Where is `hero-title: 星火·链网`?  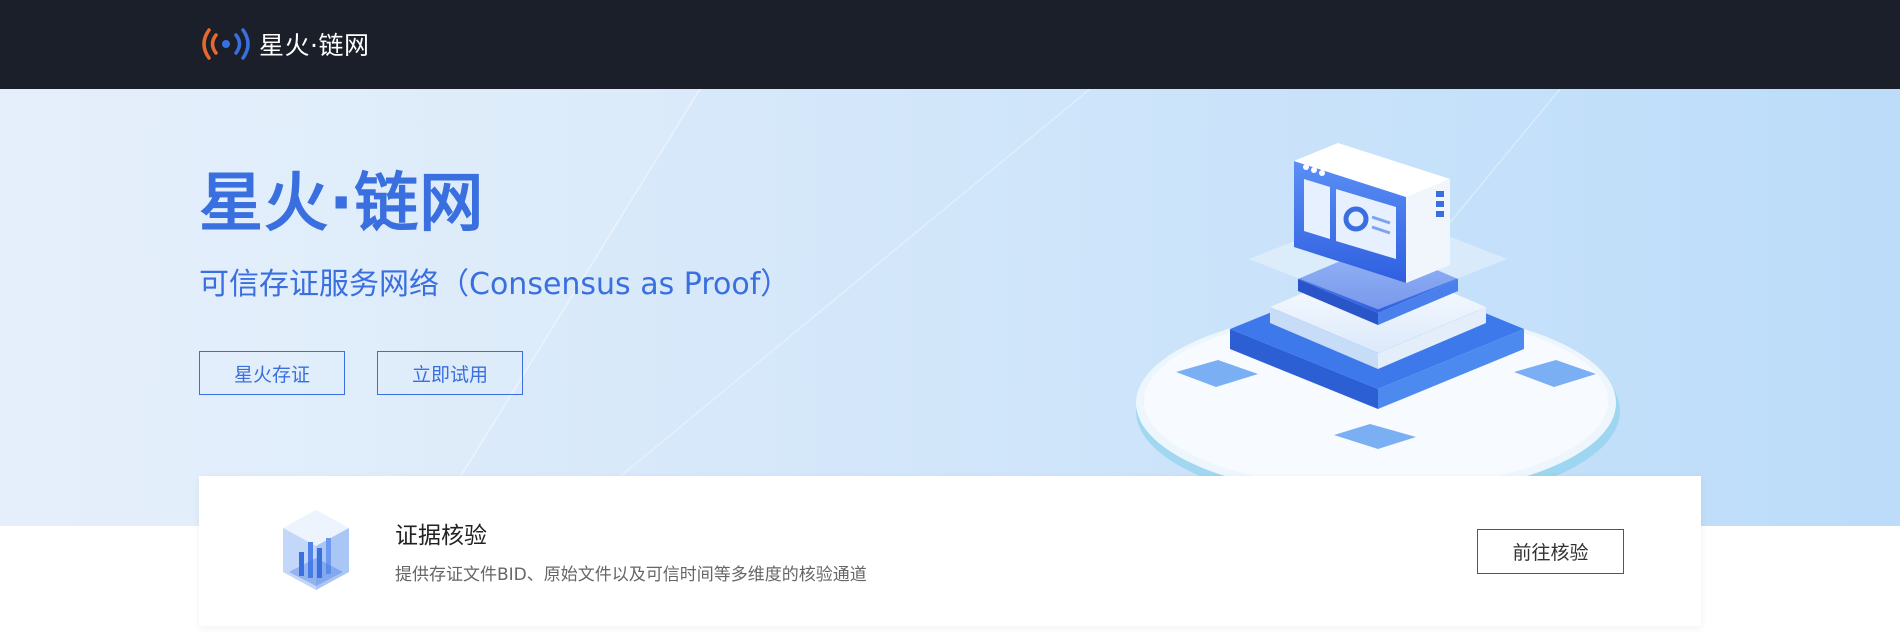
hero-title: 星火·链网 is located at coordinates (342, 204).